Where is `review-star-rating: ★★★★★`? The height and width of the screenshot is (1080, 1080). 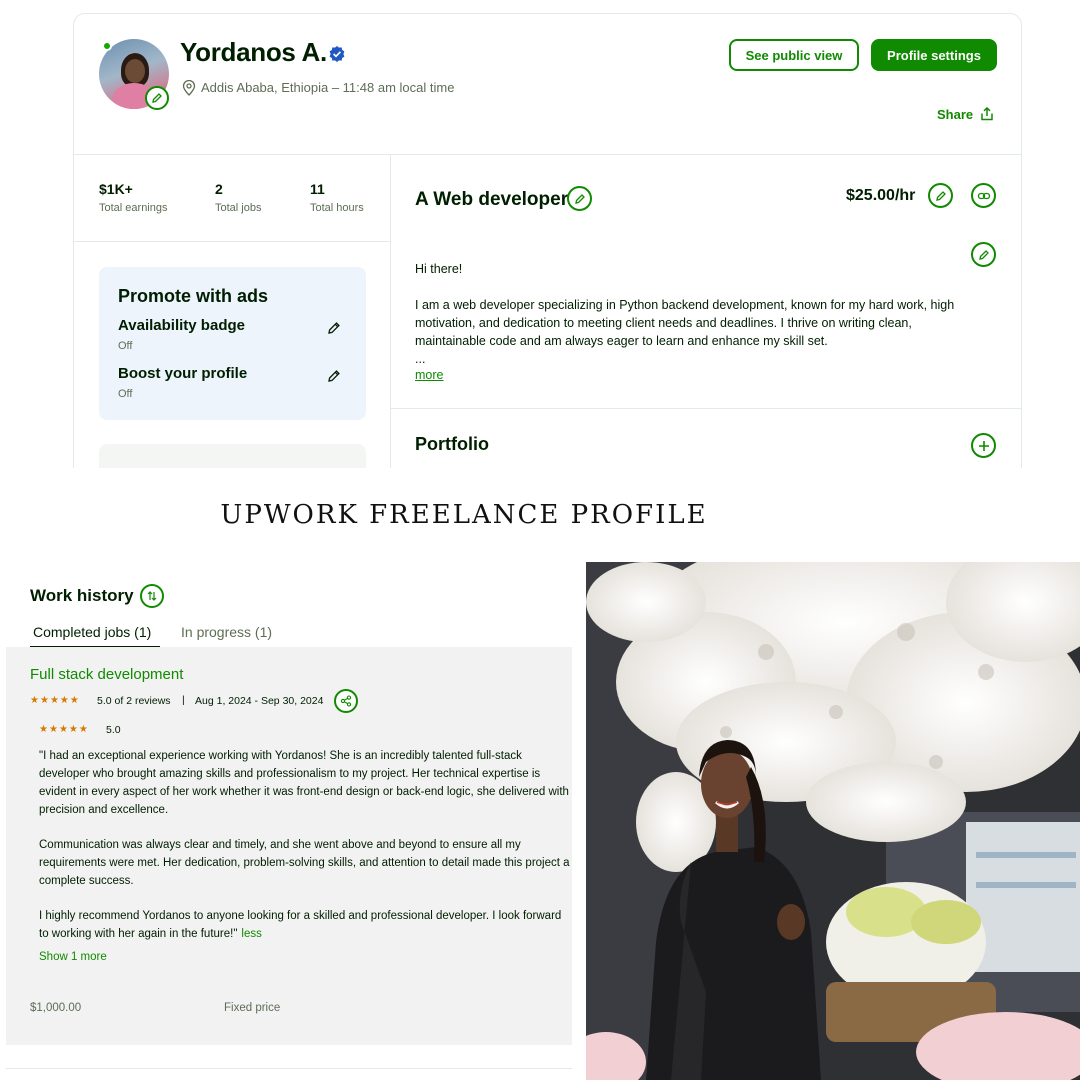
review-star-rating: ★★★★★ is located at coordinates (64, 729).